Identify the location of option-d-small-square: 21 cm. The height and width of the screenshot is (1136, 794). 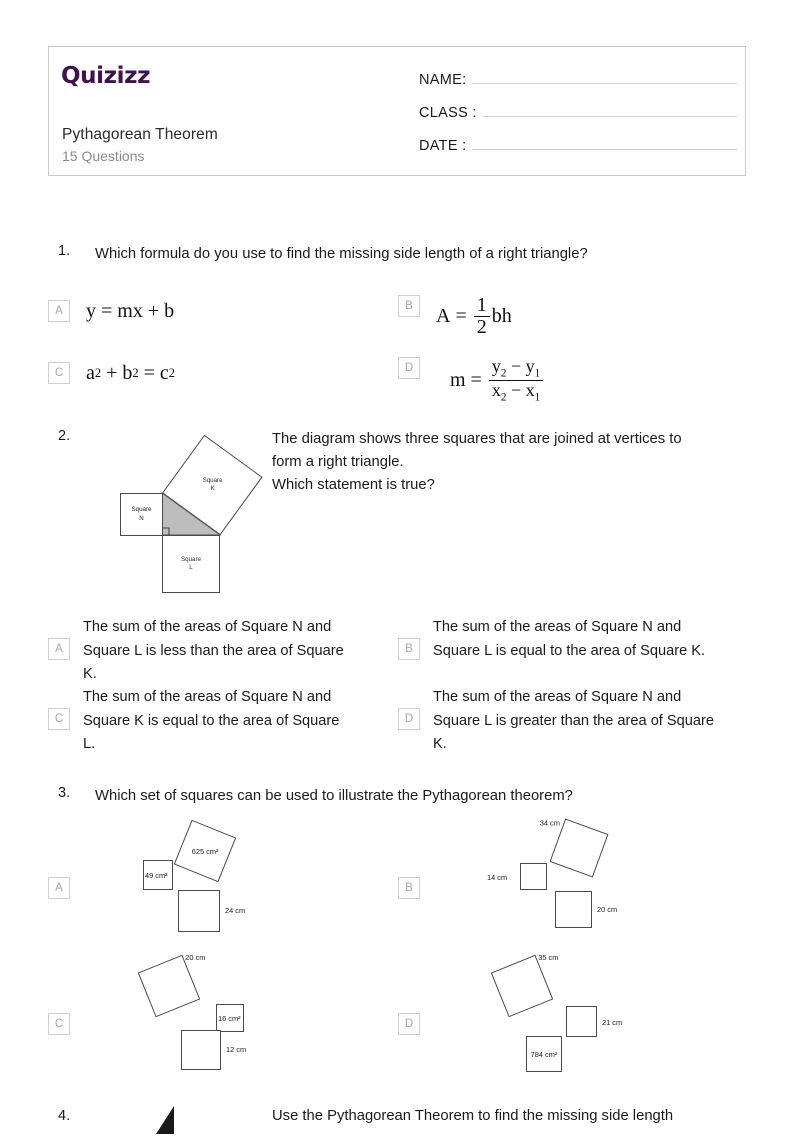
(594, 1021).